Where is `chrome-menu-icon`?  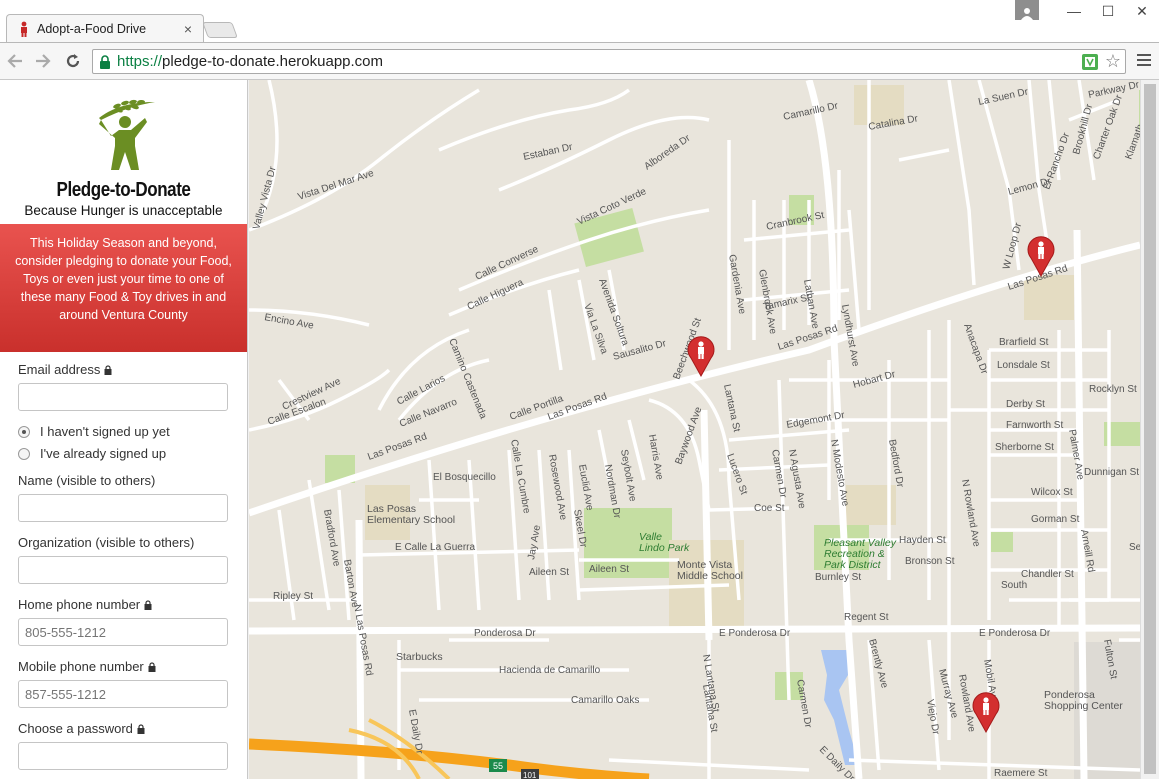
chrome-menu-icon is located at coordinates (1144, 61).